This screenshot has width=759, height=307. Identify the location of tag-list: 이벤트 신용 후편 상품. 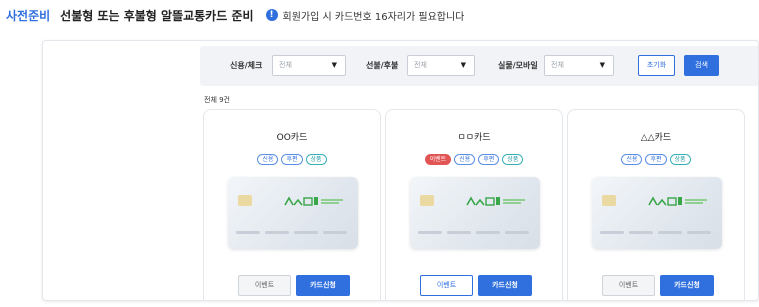
(474, 159).